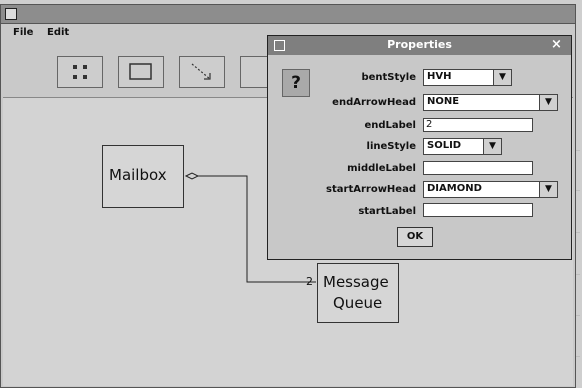 Image resolution: width=582 pixels, height=388 pixels. I want to click on startlabel-field, so click(478, 210).